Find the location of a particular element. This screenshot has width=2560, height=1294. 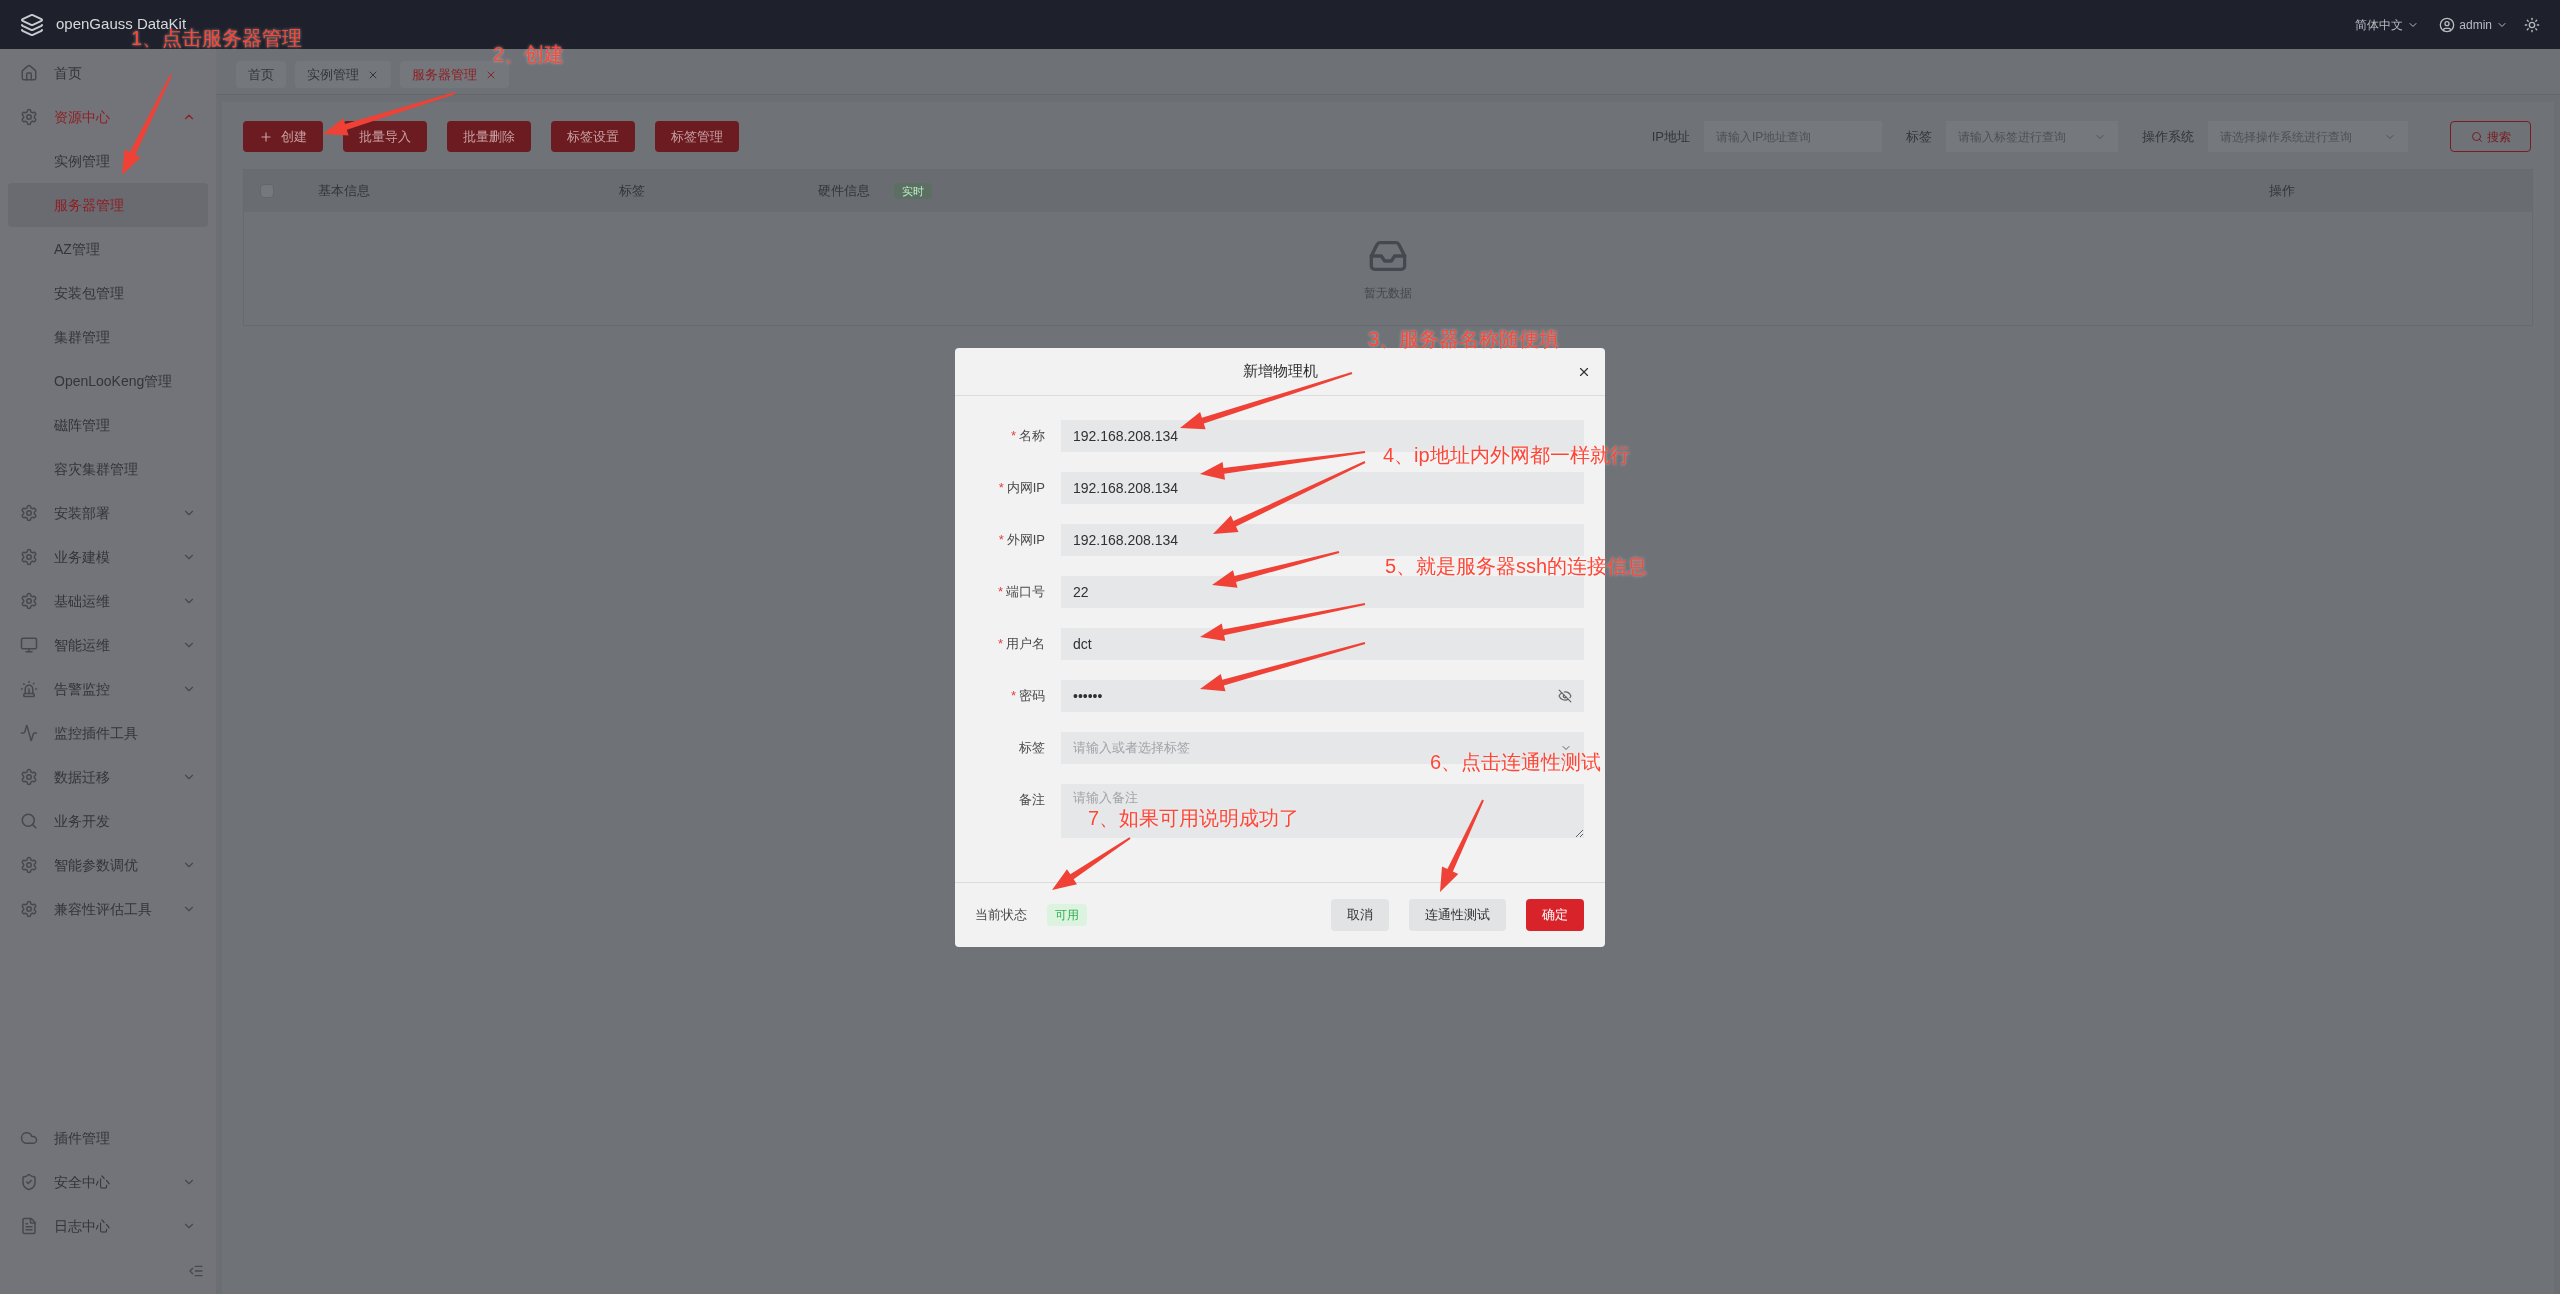

dialog-title: 新增物理机 is located at coordinates (1280, 371).